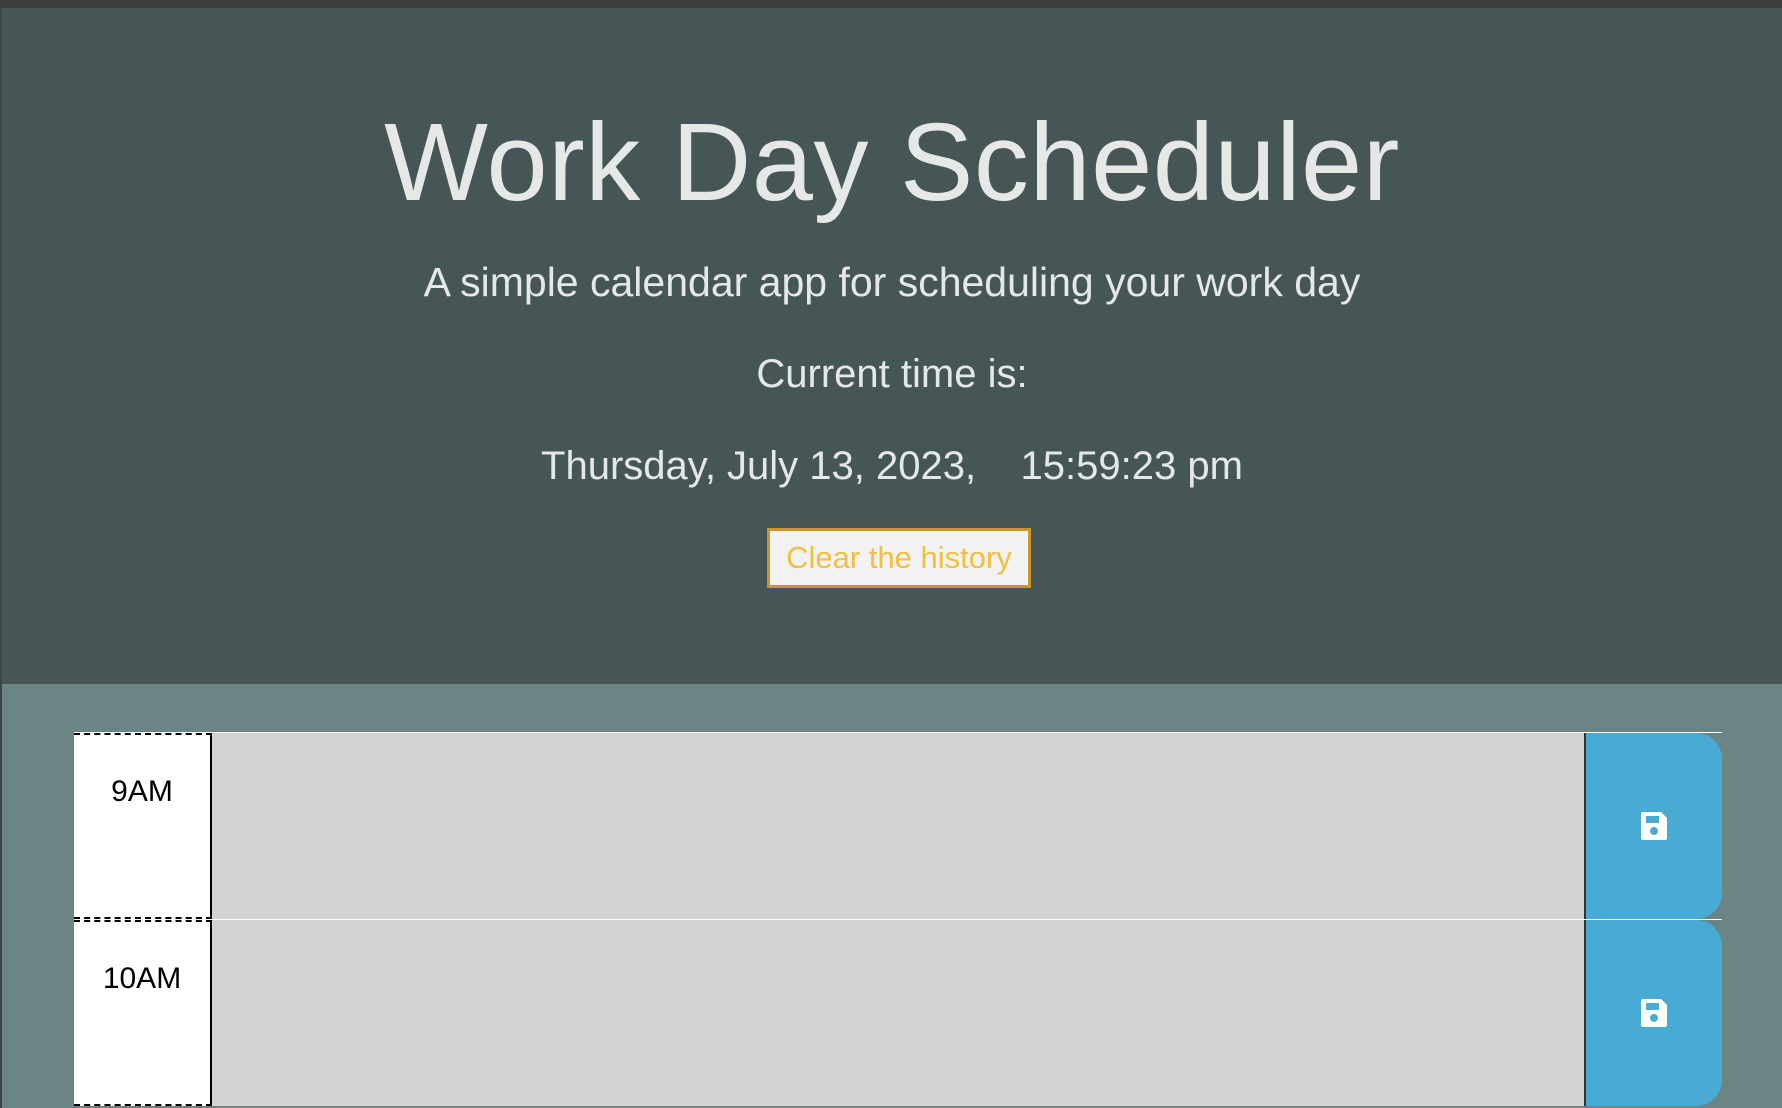 The height and width of the screenshot is (1108, 1782). Describe the element at coordinates (892, 162) in the screenshot. I see `page-title: Work Day Scheduler` at that location.